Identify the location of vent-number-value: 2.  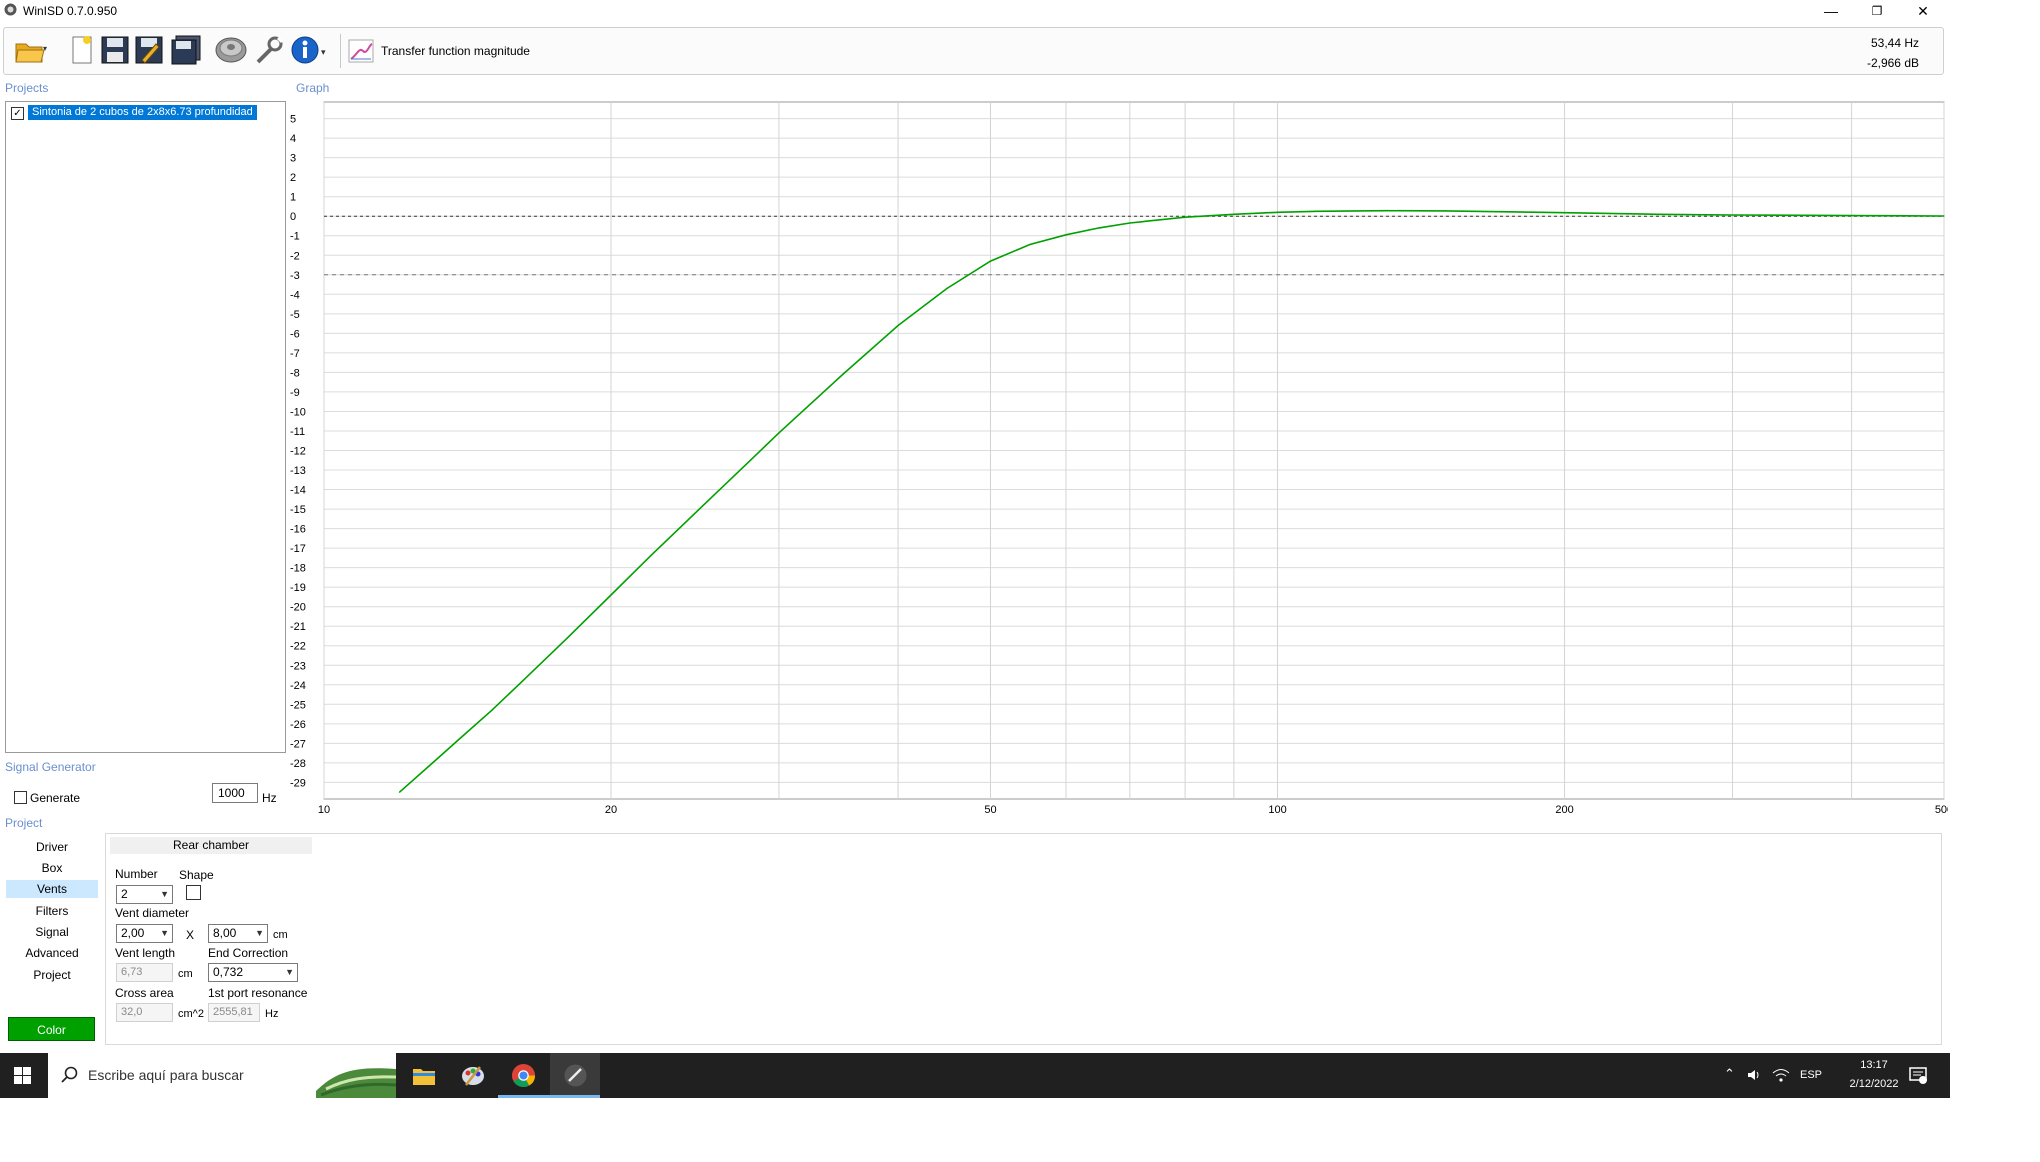
(124, 894).